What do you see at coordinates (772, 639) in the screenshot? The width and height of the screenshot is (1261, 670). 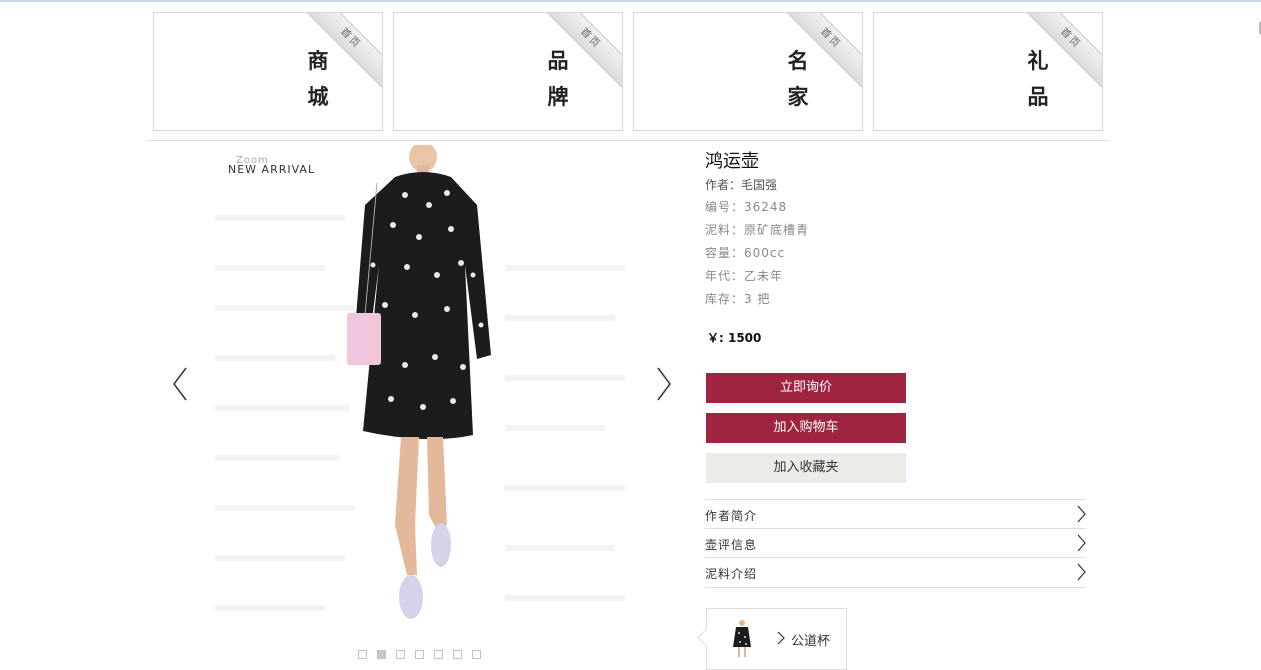 I see `related-product-card: 公道杯` at bounding box center [772, 639].